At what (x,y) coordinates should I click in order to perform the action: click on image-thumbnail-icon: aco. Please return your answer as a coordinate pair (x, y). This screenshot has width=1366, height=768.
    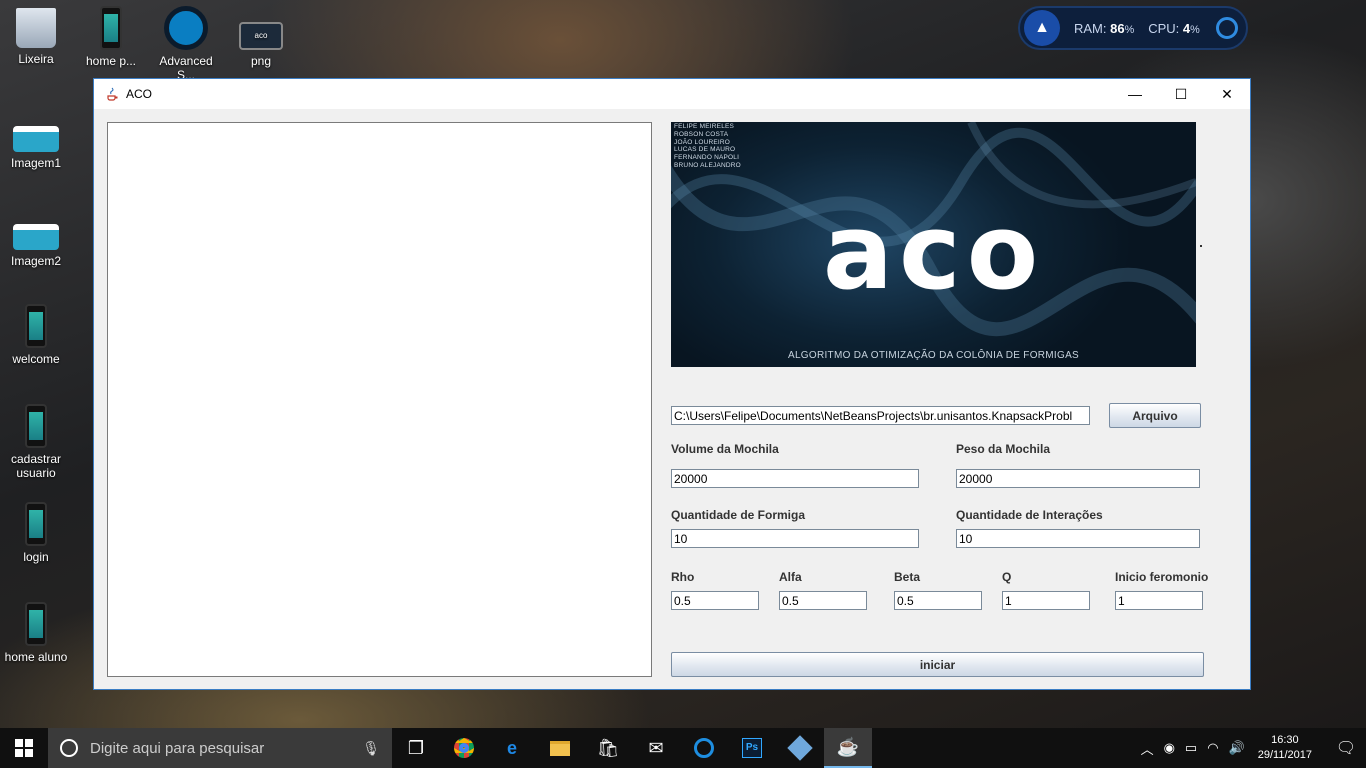
    Looking at the image, I should click on (261, 36).